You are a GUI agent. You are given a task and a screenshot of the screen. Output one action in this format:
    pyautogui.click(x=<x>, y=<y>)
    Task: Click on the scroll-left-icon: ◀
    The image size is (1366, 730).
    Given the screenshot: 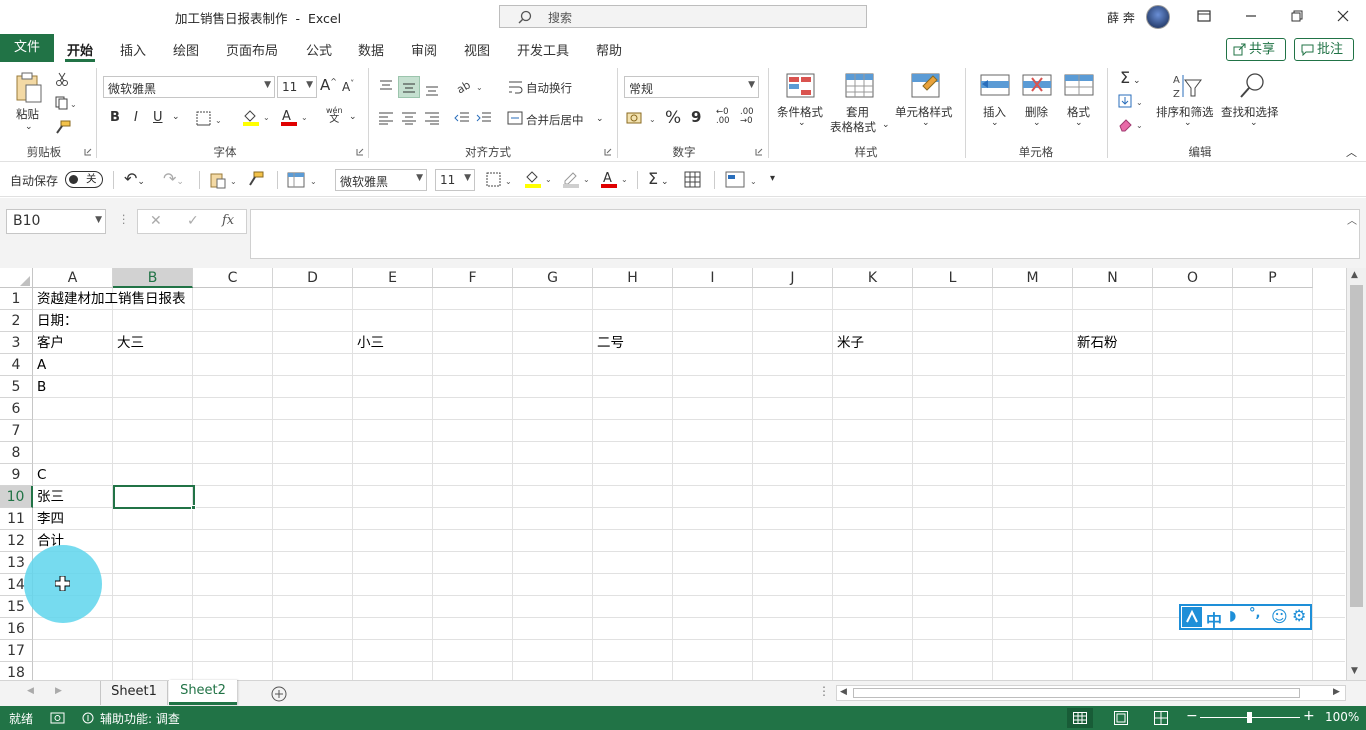 What is the action you would take?
    pyautogui.click(x=843, y=692)
    